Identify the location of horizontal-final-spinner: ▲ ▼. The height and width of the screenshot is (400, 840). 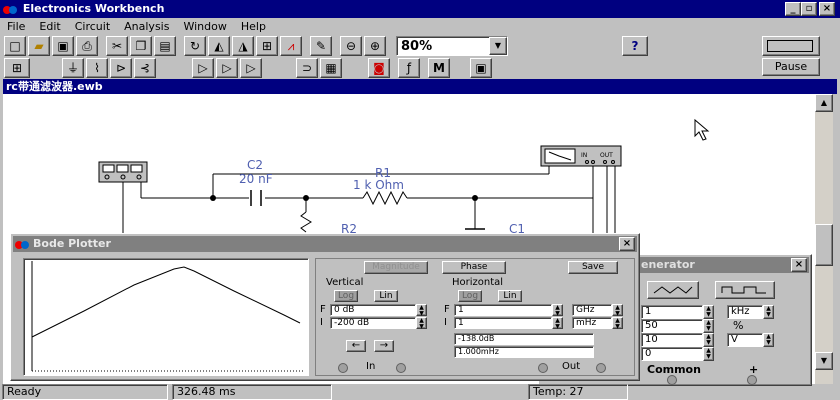
(557, 310).